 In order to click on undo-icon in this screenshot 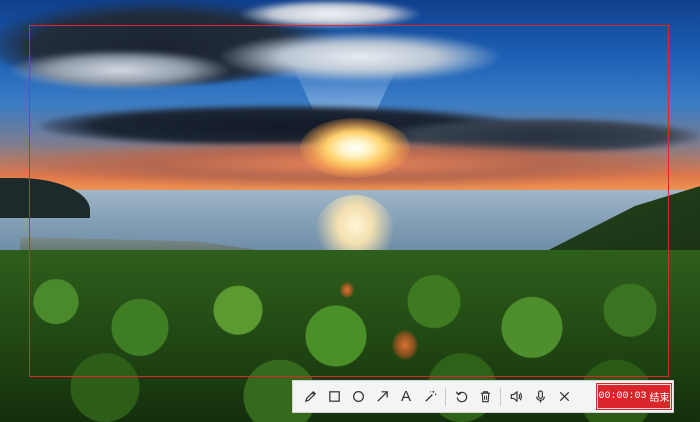, I will do `click(461, 397)`.